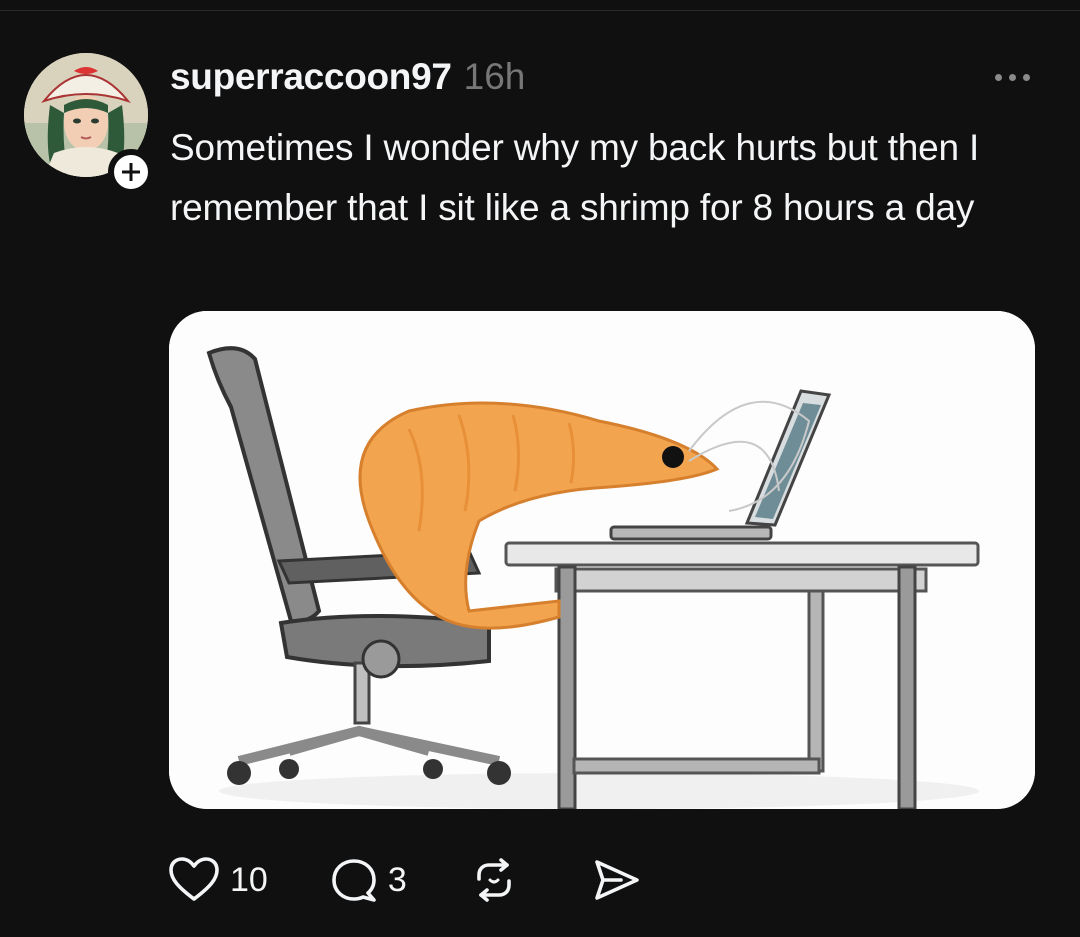 This screenshot has width=1080, height=937. I want to click on send-icon, so click(616, 880).